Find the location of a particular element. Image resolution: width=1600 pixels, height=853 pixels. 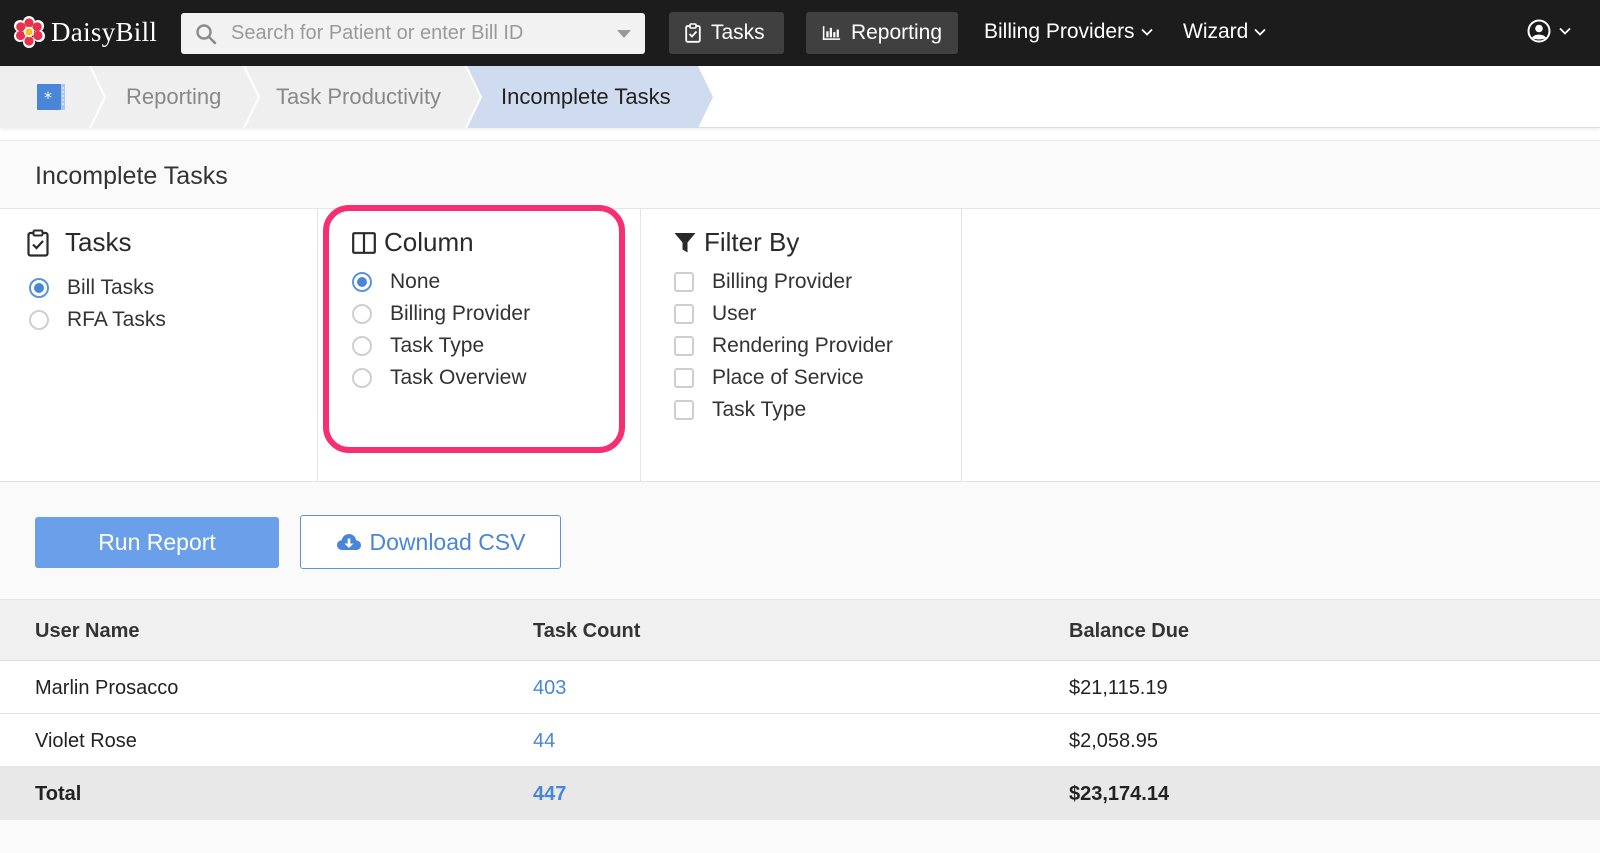

radio-bill-tasks: Bill Tasks is located at coordinates (91, 288).